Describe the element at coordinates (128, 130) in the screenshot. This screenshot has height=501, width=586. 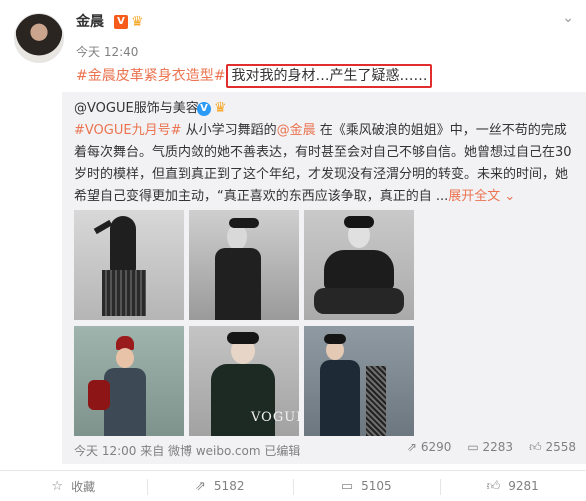
I see `repost-topic-tag: #VOGUE九月号#` at that location.